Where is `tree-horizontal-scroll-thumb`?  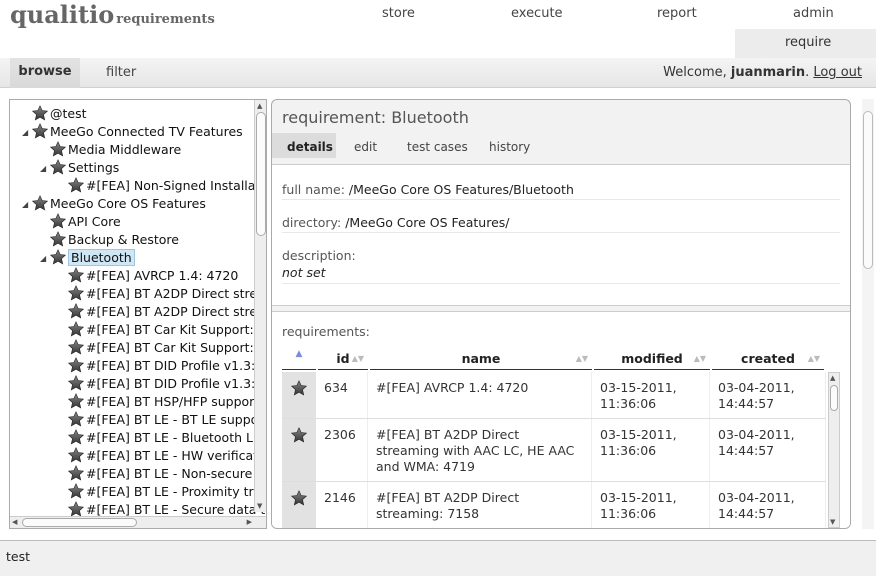
tree-horizontal-scroll-thumb is located at coordinates (79, 522).